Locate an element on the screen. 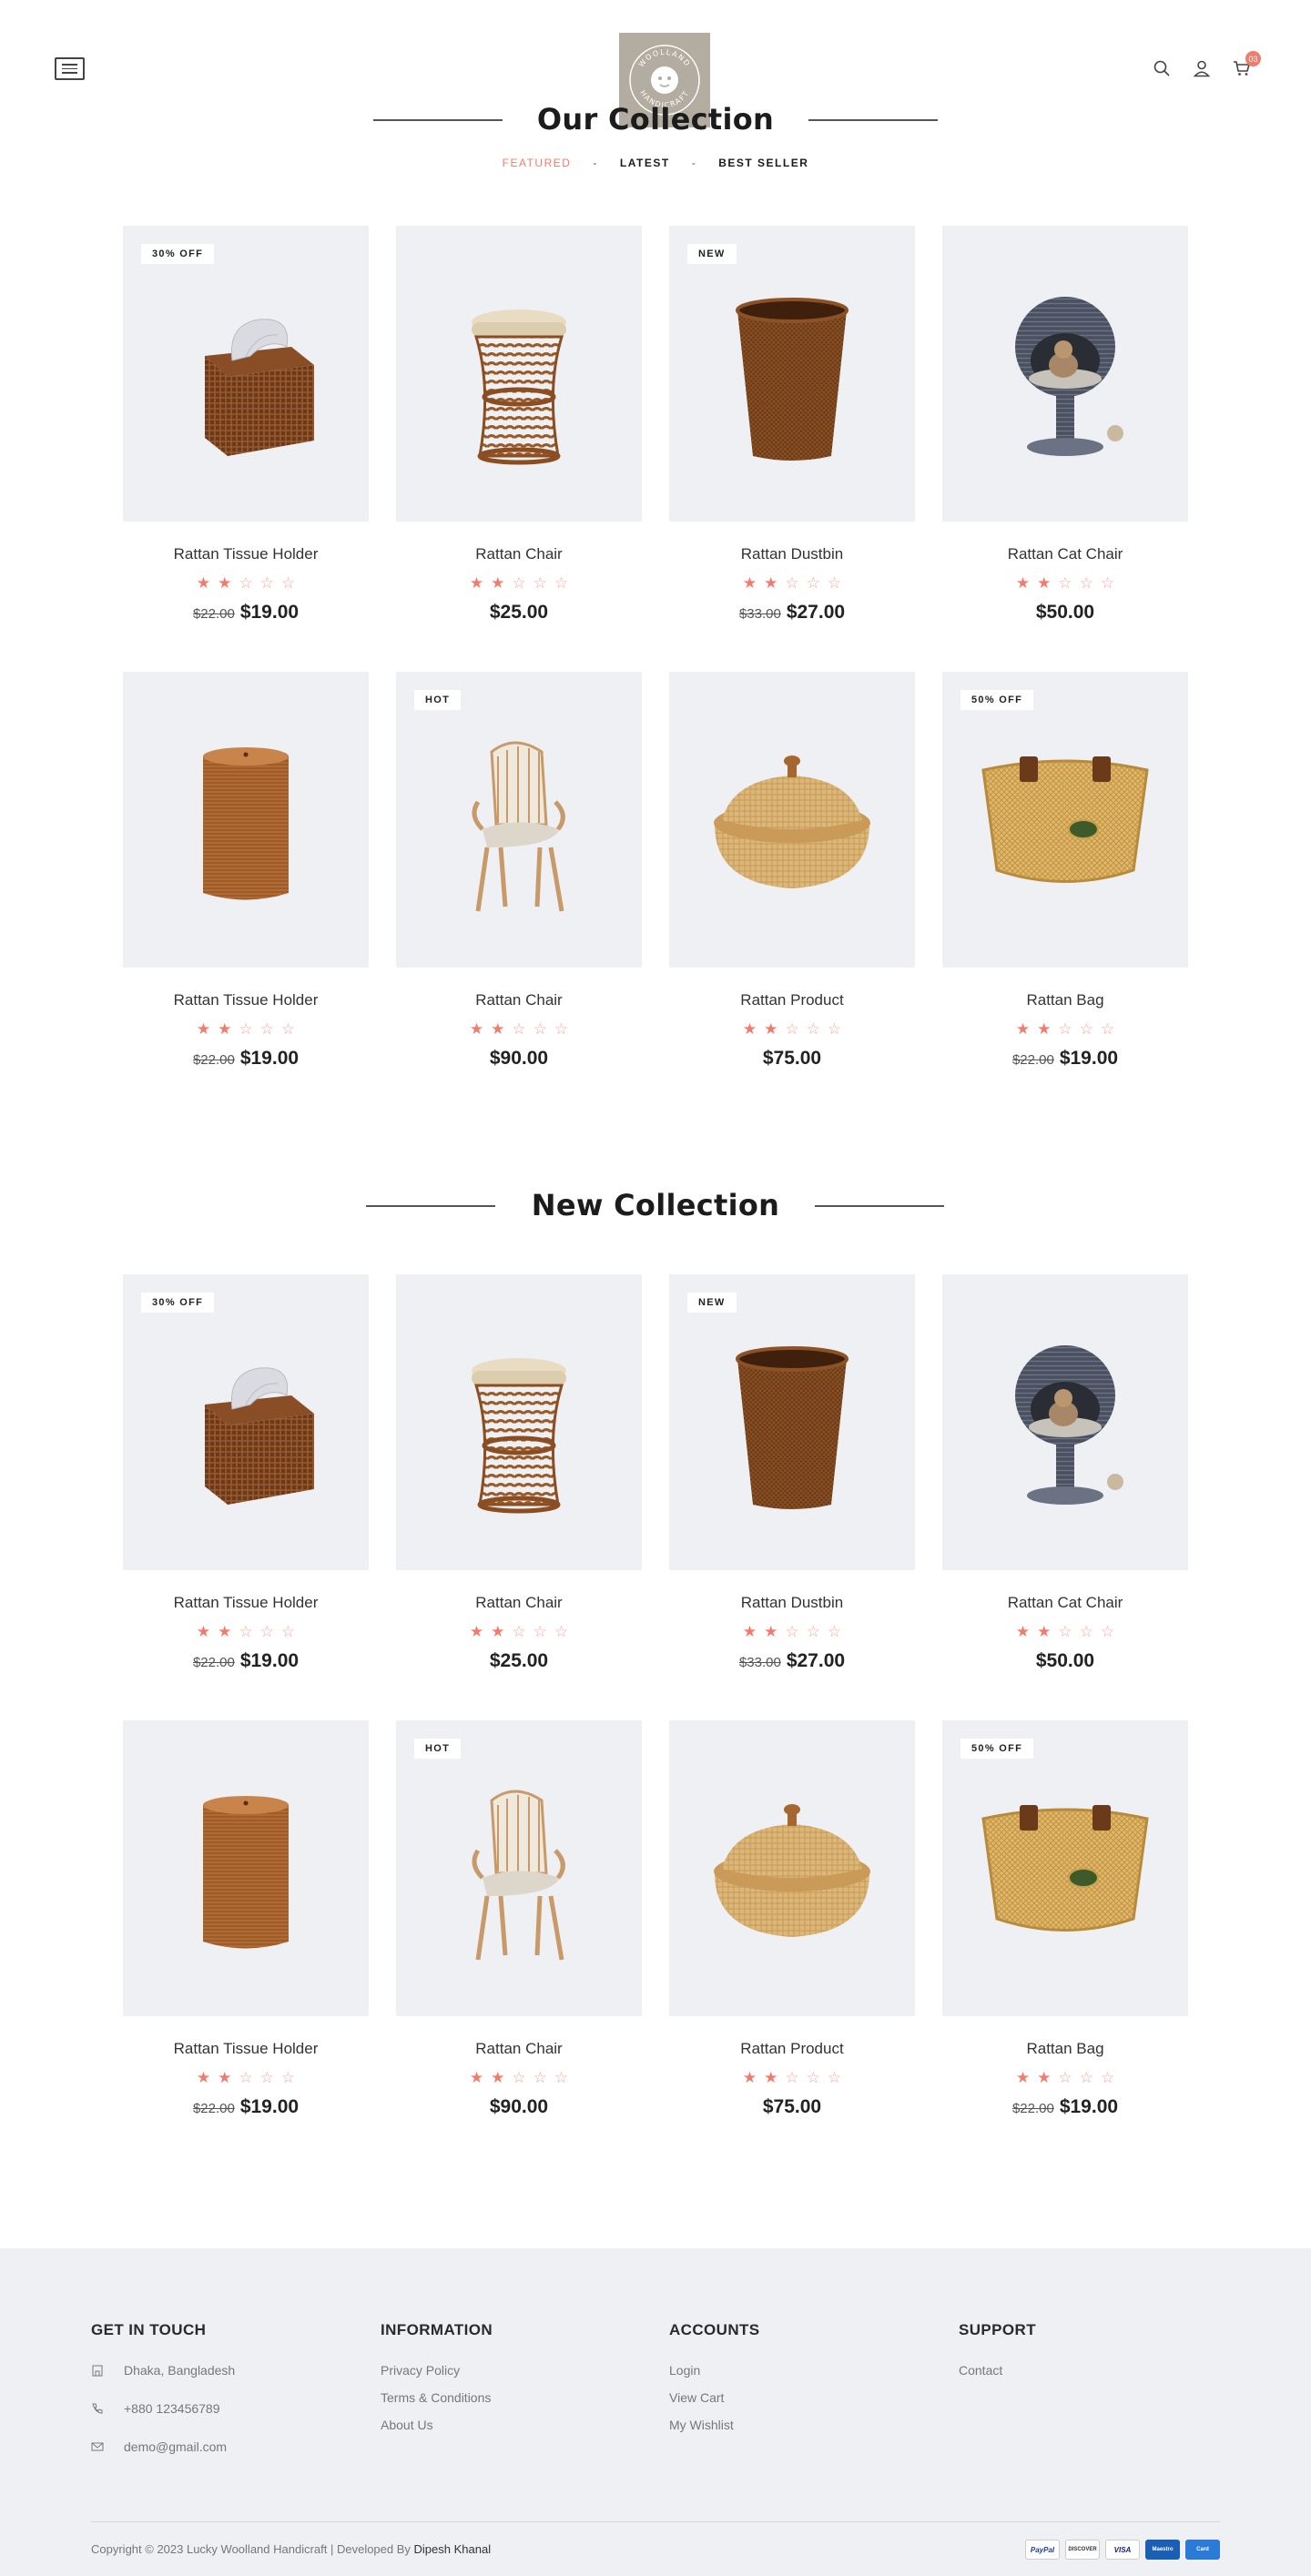 The height and width of the screenshot is (2576, 1311). footer-heading: ACCOUNTS is located at coordinates (714, 2329).